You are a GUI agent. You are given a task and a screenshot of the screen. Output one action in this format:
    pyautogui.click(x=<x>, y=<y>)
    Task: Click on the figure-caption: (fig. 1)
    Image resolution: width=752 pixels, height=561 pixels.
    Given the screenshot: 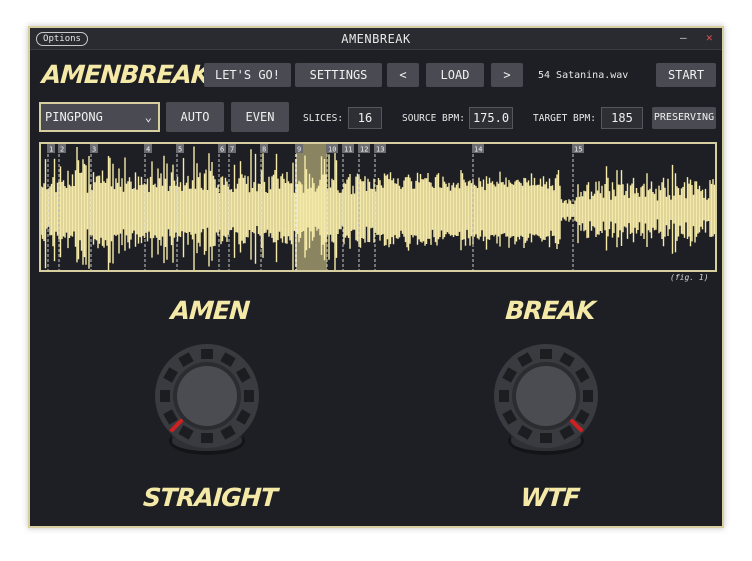 What is the action you would take?
    pyautogui.click(x=689, y=277)
    